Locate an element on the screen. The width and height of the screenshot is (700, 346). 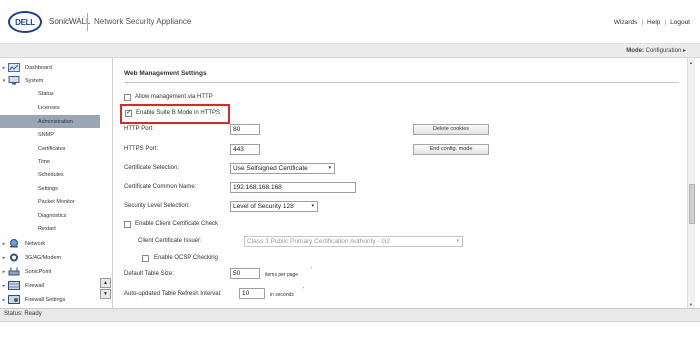
mode-label: Mode: is located at coordinates (635, 51).